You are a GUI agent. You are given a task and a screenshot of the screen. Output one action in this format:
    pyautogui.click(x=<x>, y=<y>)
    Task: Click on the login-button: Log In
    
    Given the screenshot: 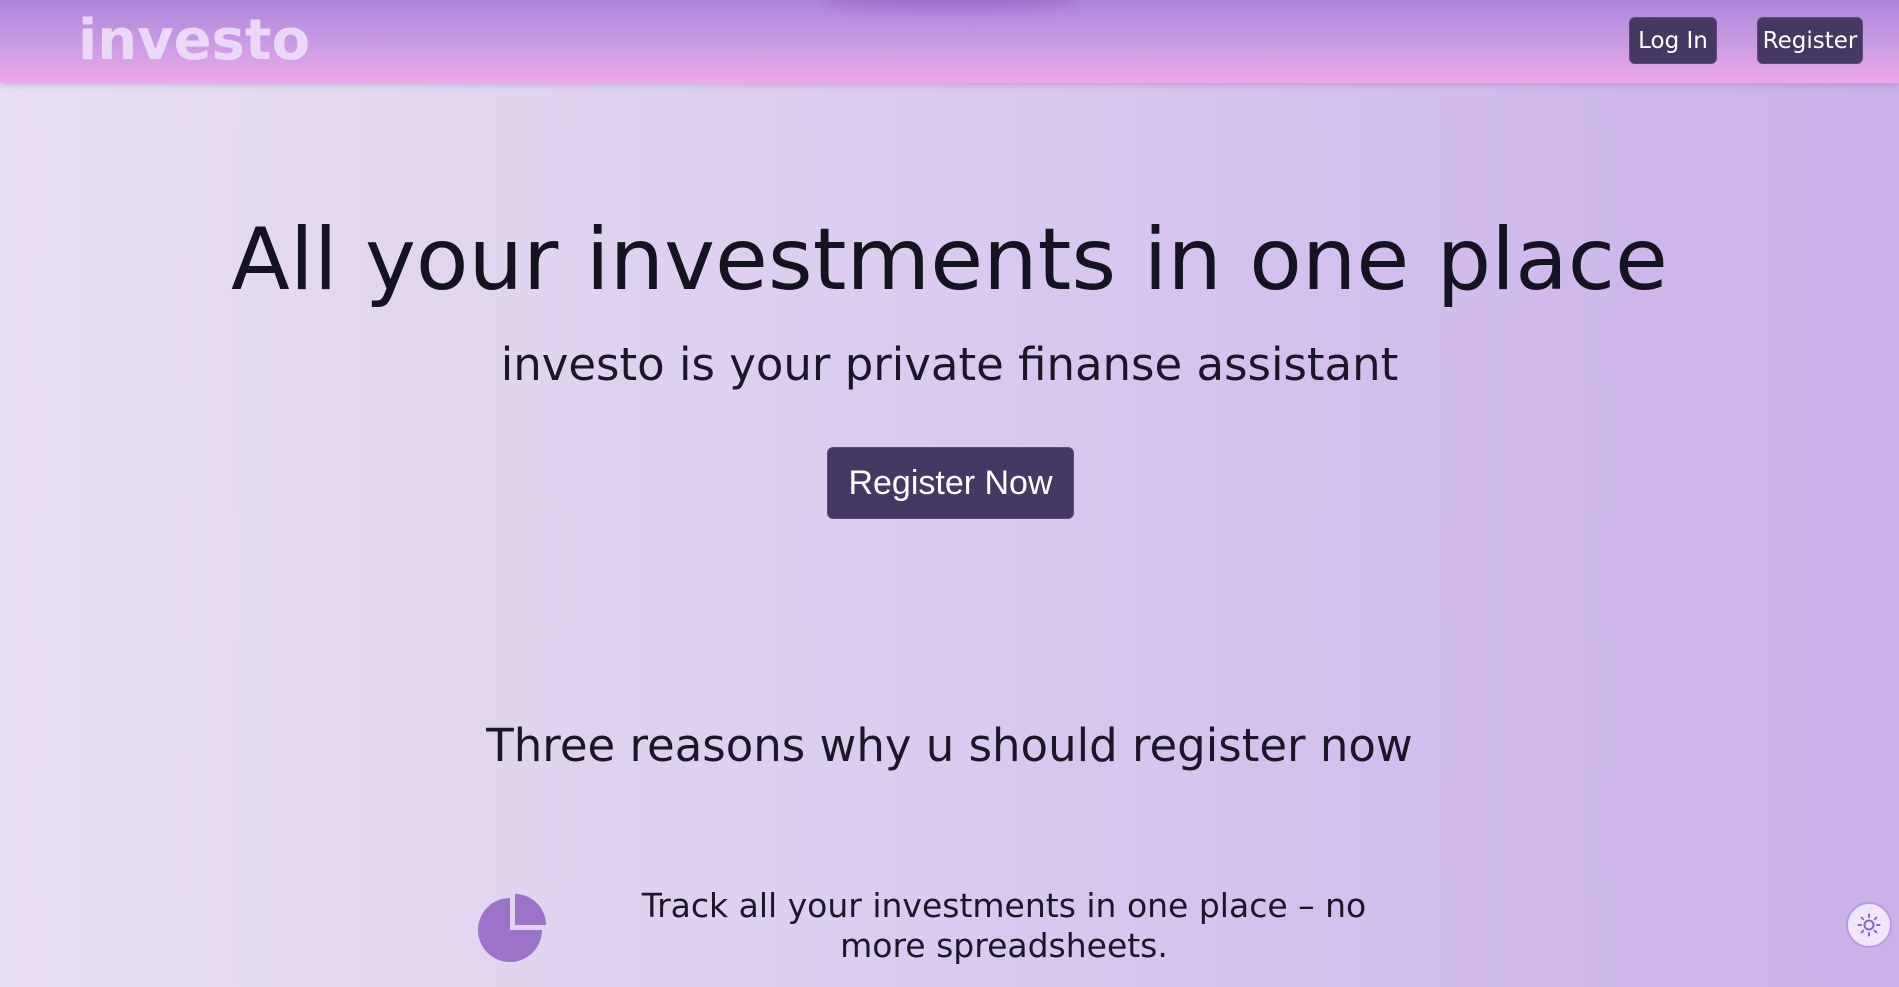 What is the action you would take?
    pyautogui.click(x=1673, y=40)
    